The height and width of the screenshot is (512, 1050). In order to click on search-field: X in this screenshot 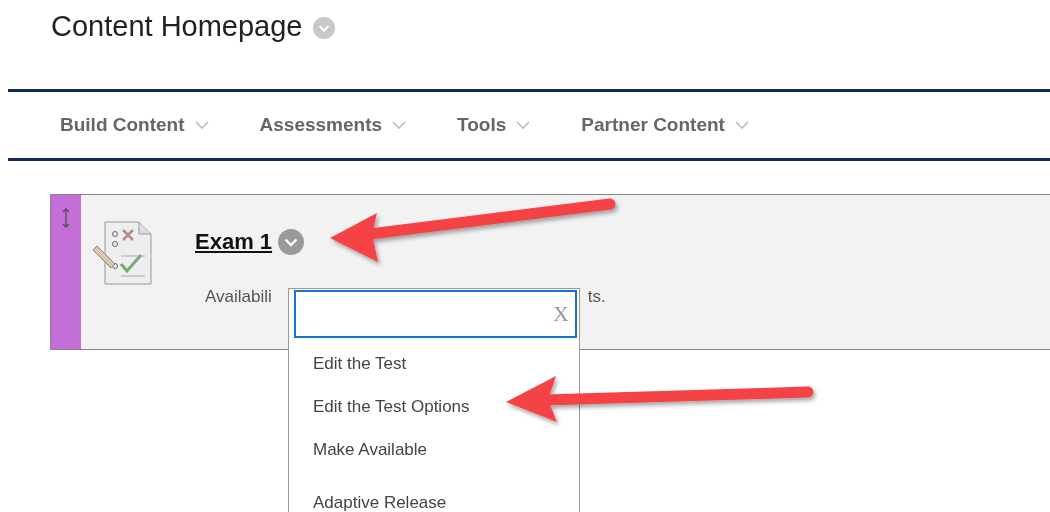, I will do `click(435, 314)`.